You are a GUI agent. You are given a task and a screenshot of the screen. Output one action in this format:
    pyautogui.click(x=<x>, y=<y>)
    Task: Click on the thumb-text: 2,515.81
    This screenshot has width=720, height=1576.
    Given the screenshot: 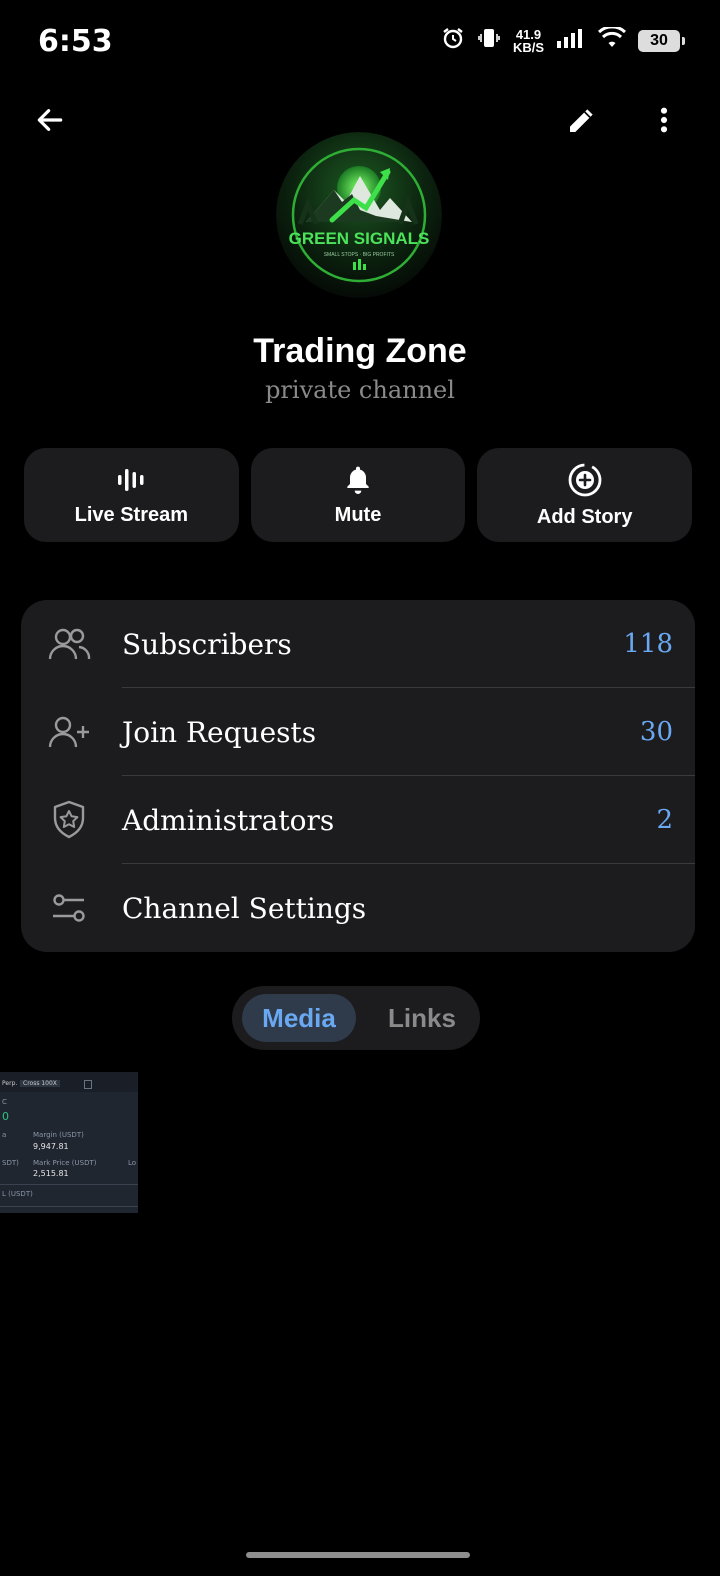 What is the action you would take?
    pyautogui.click(x=51, y=1173)
    